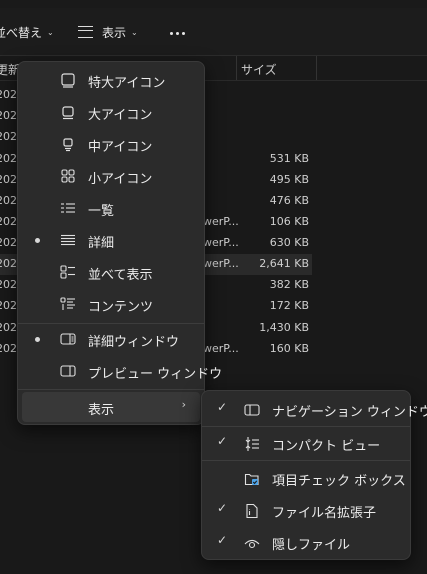 This screenshot has width=427, height=574. What do you see at coordinates (101, 211) in the screenshot?
I see `menu-item-label: 一覧` at bounding box center [101, 211].